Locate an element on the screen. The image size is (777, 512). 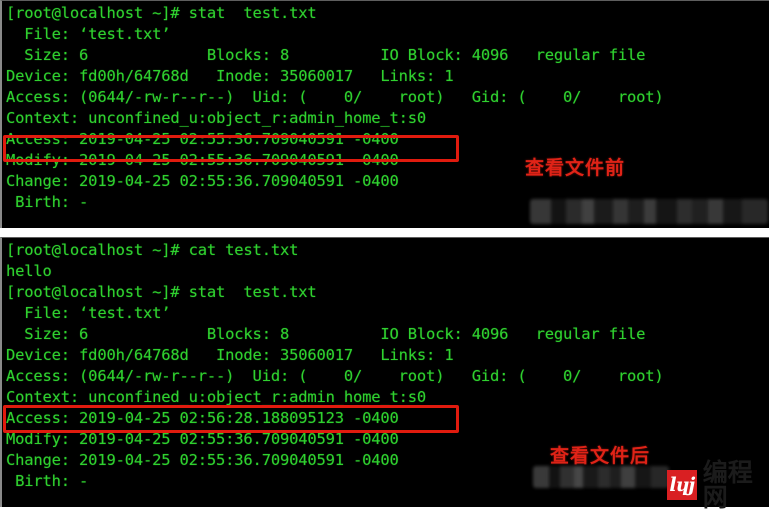
annotation-after-label: 查看文件后 is located at coordinates (600, 456).